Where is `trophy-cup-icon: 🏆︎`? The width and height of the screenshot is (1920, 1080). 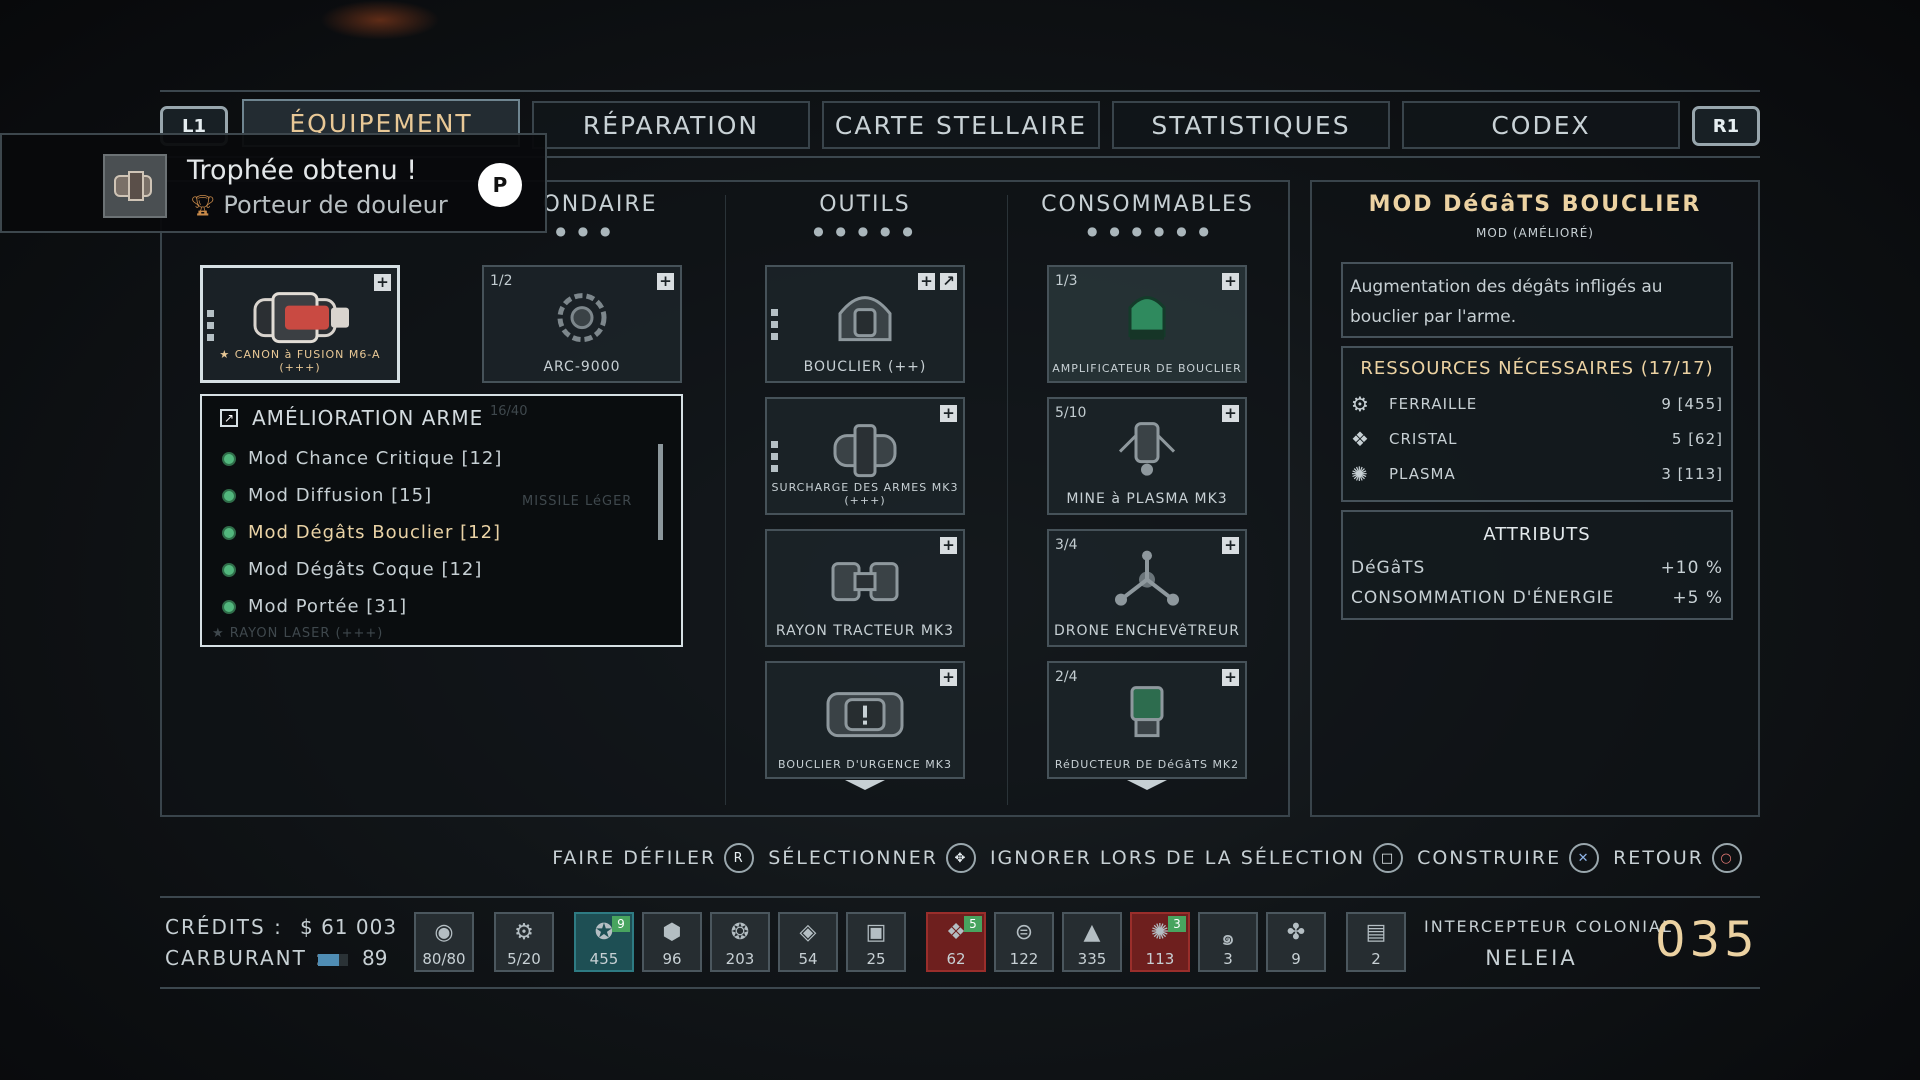 trophy-cup-icon: 🏆︎ is located at coordinates (203, 205).